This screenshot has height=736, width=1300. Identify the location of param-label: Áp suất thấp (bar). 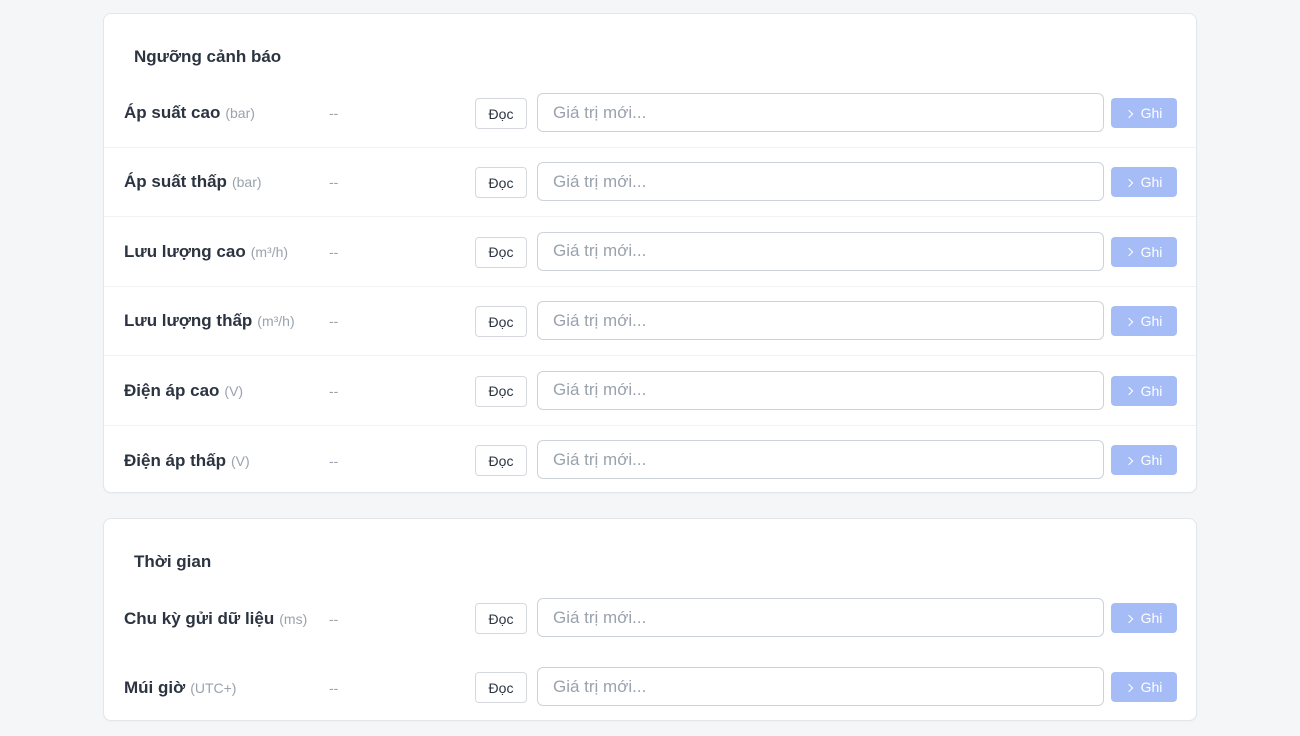
(193, 182).